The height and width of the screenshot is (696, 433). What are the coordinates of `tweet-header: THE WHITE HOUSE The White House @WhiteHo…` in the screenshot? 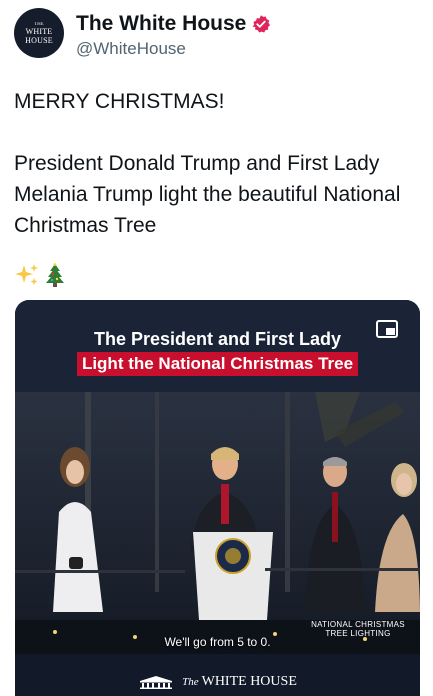 It's located at (216, 36).